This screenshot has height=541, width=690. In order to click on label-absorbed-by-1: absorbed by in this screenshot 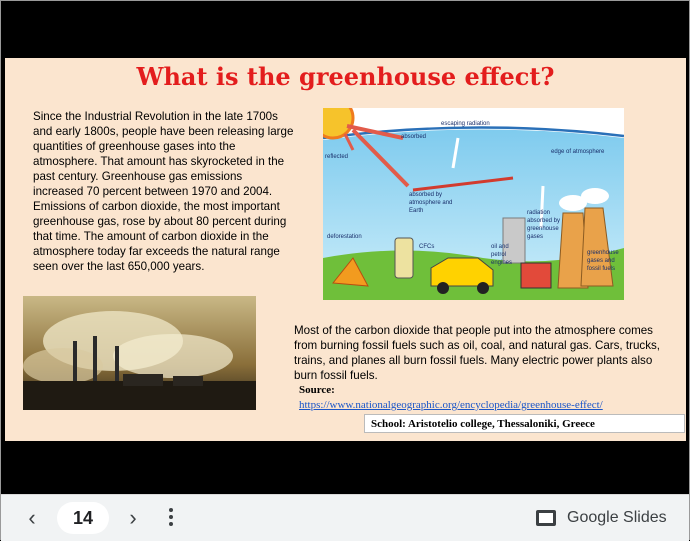, I will do `click(425, 195)`.